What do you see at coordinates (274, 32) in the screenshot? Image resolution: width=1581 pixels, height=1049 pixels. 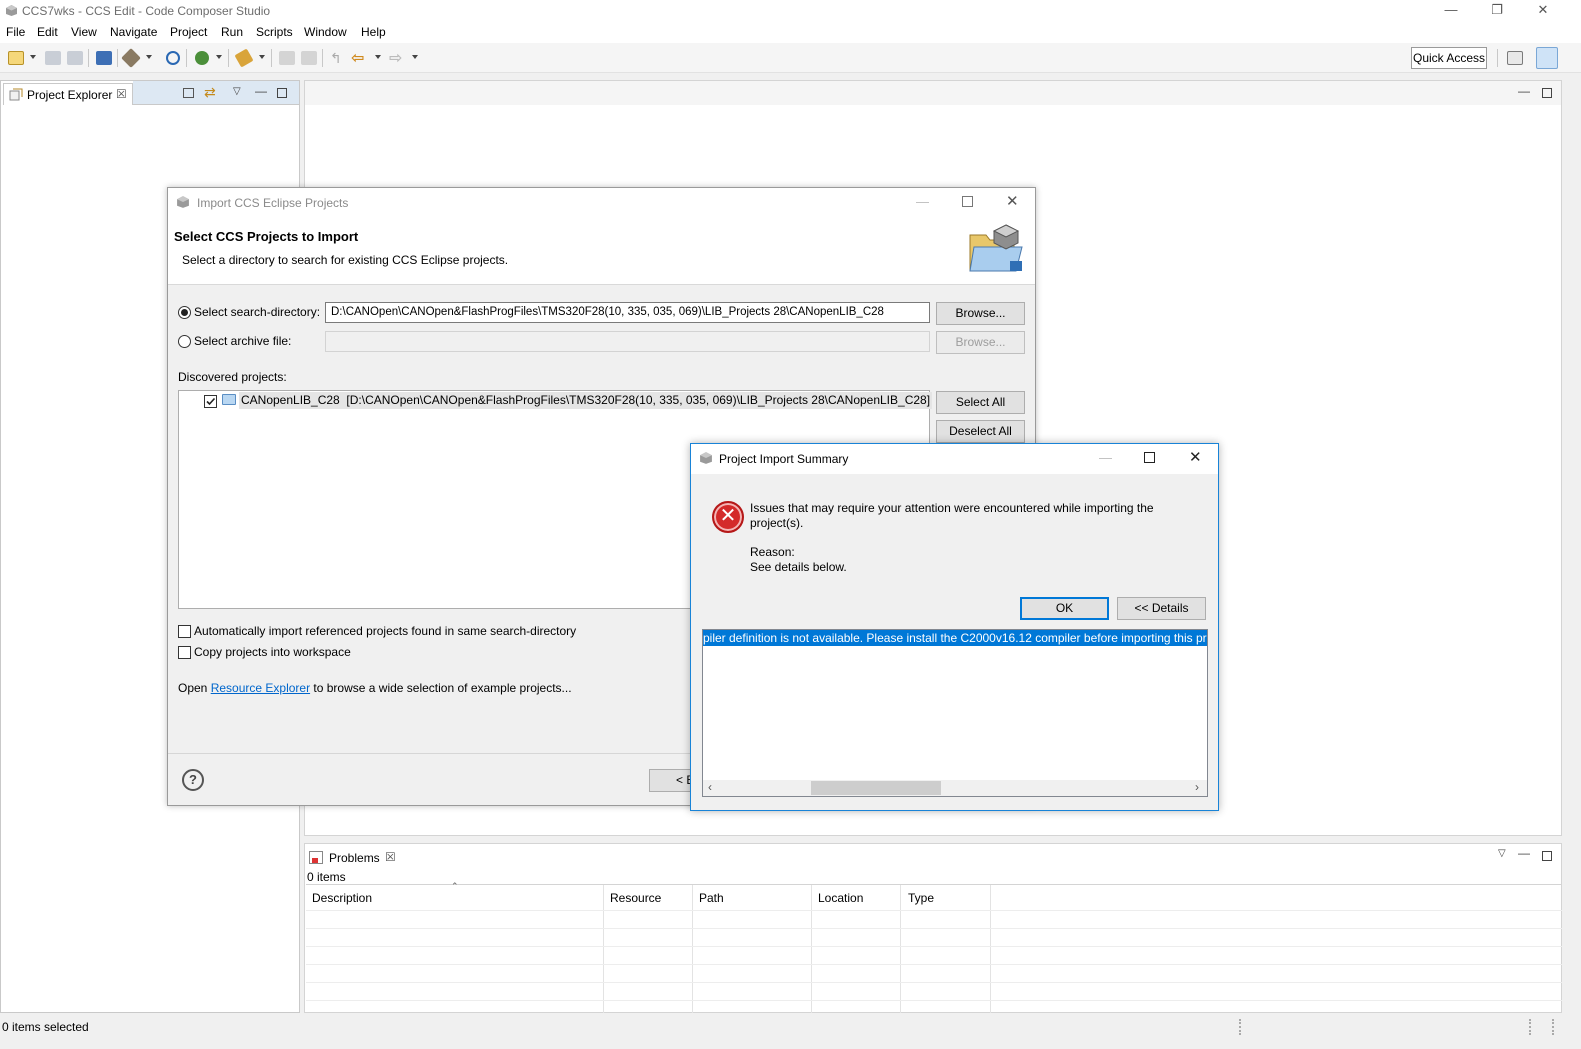 I see `menu-scripts: Scripts` at bounding box center [274, 32].